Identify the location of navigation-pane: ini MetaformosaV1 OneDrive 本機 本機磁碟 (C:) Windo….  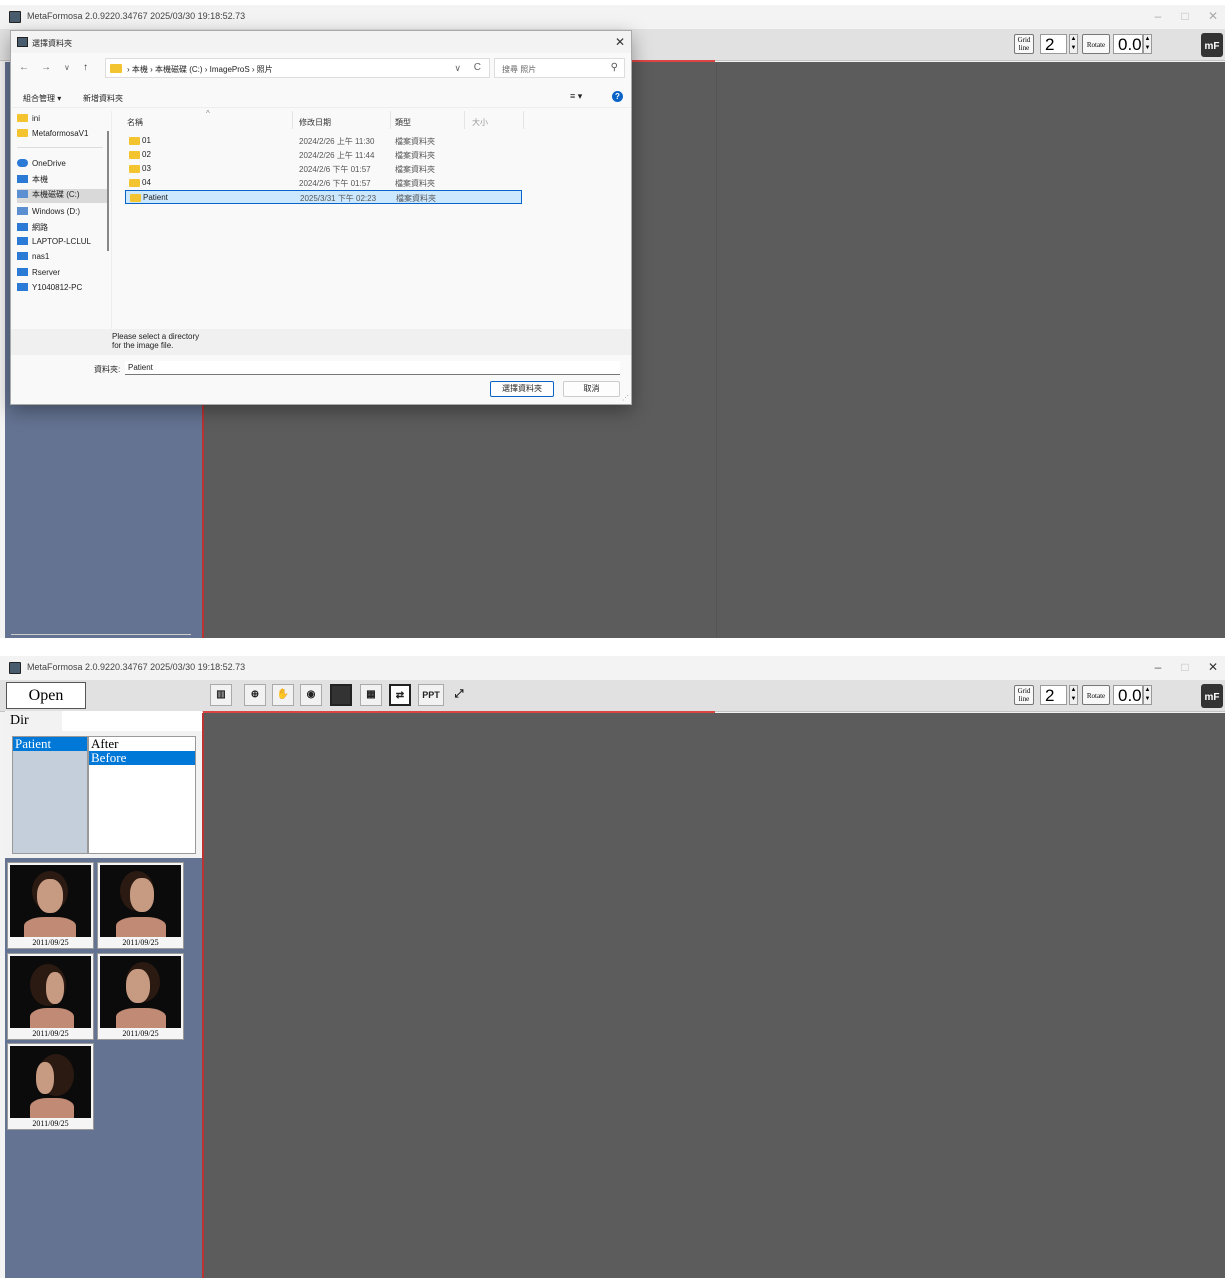
(61, 220).